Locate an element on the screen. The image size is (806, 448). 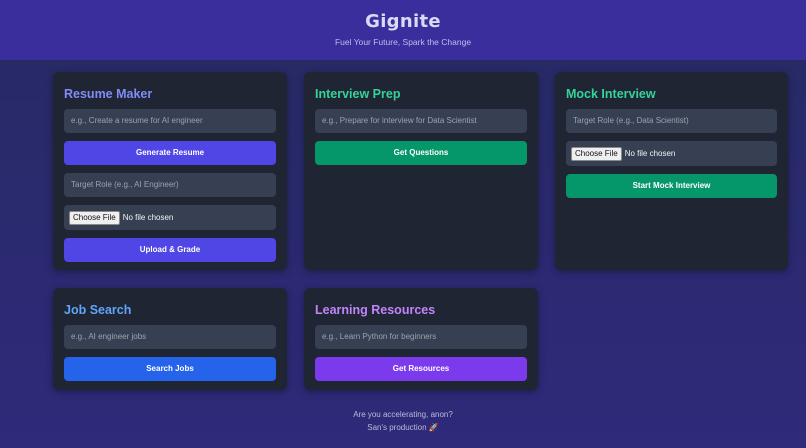
start-mock-interview-button: Start Mock Interview is located at coordinates (671, 186).